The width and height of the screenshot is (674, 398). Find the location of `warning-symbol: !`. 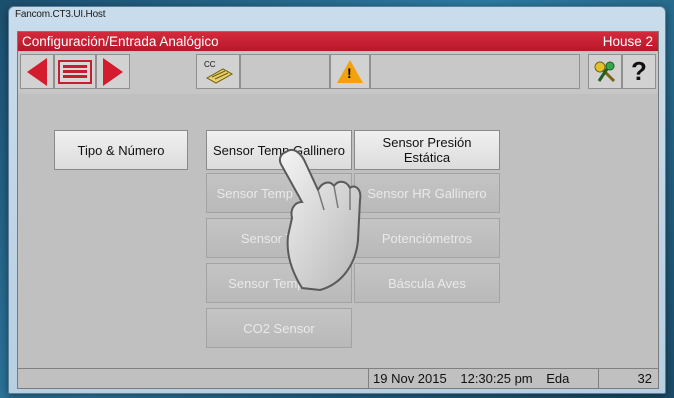

warning-symbol: ! is located at coordinates (349, 73).